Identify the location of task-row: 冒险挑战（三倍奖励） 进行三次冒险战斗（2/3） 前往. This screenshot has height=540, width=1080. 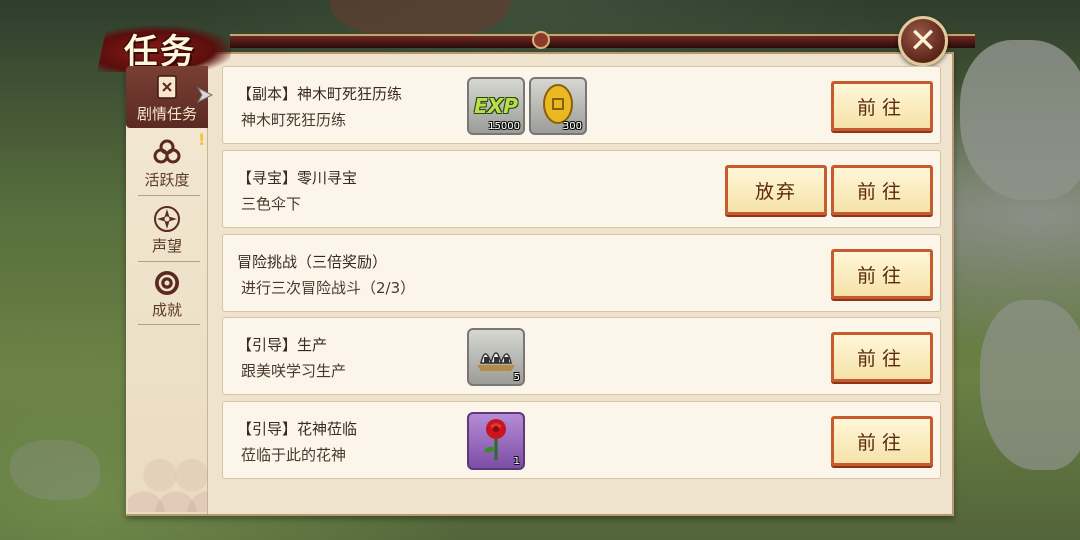
(581, 273).